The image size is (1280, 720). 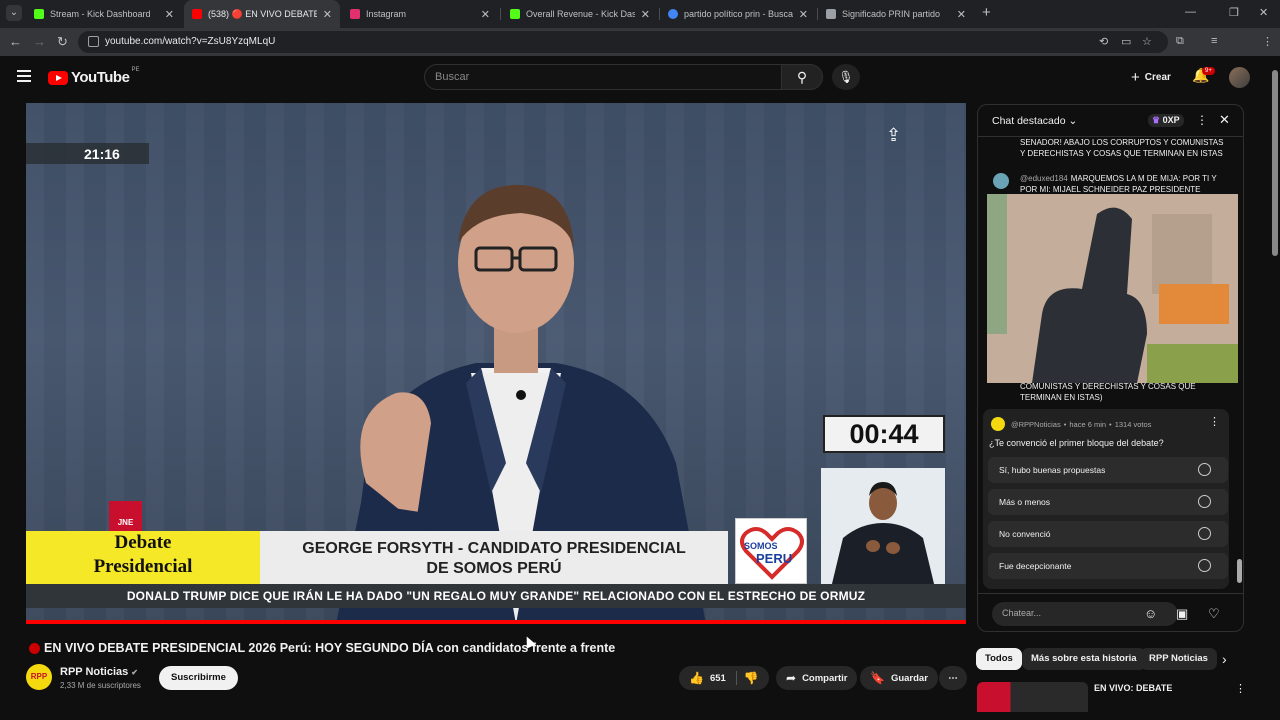 What do you see at coordinates (1071, 424) in the screenshot?
I see `poll-header: @RPPNoticias • hace 6 min • 1314 votos` at bounding box center [1071, 424].